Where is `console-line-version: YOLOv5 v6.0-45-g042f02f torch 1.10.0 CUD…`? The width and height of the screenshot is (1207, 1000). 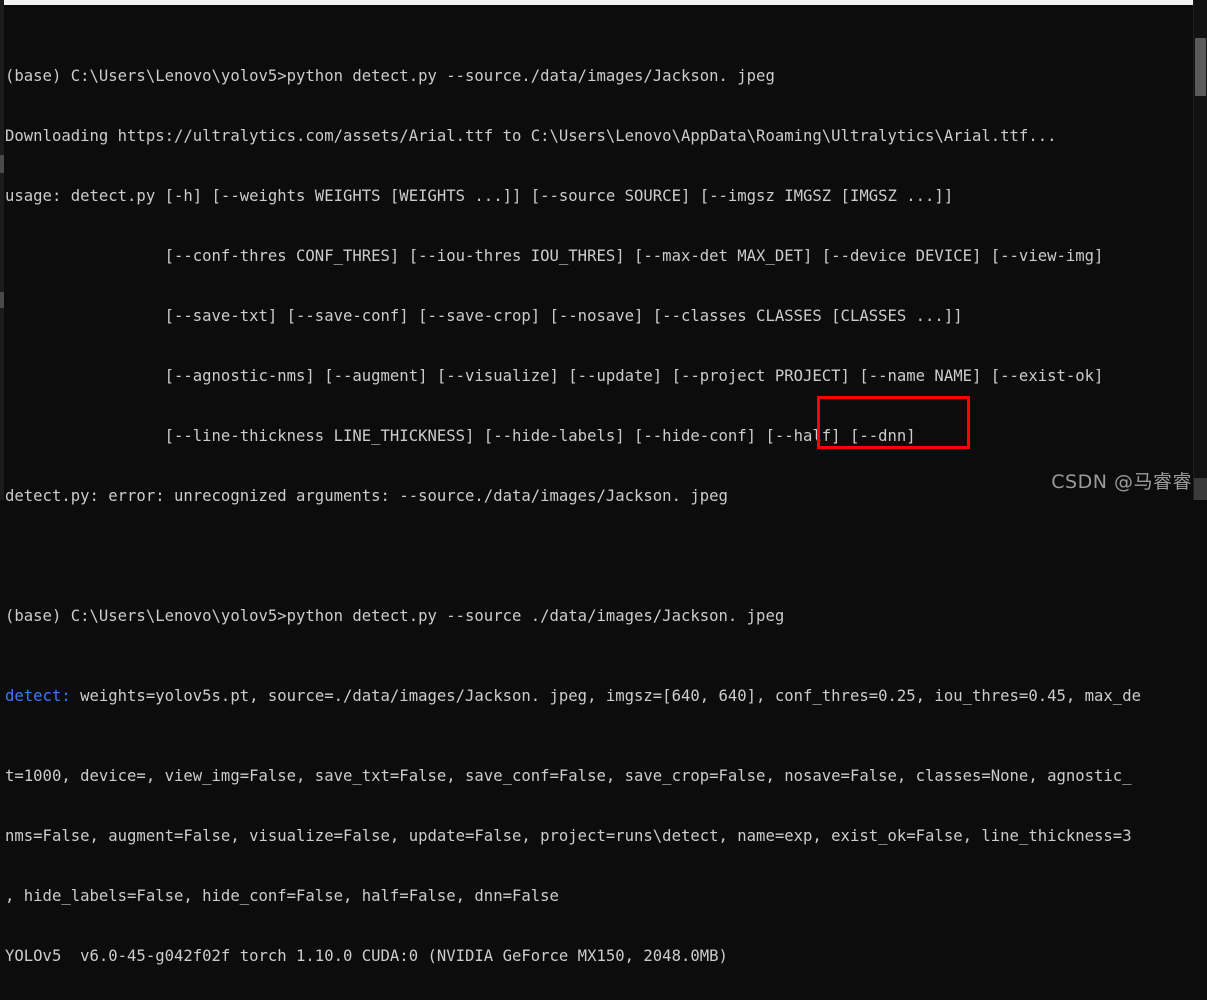 console-line-version: YOLOv5 v6.0-45-g042f02f torch 1.10.0 CUD… is located at coordinates (366, 956).